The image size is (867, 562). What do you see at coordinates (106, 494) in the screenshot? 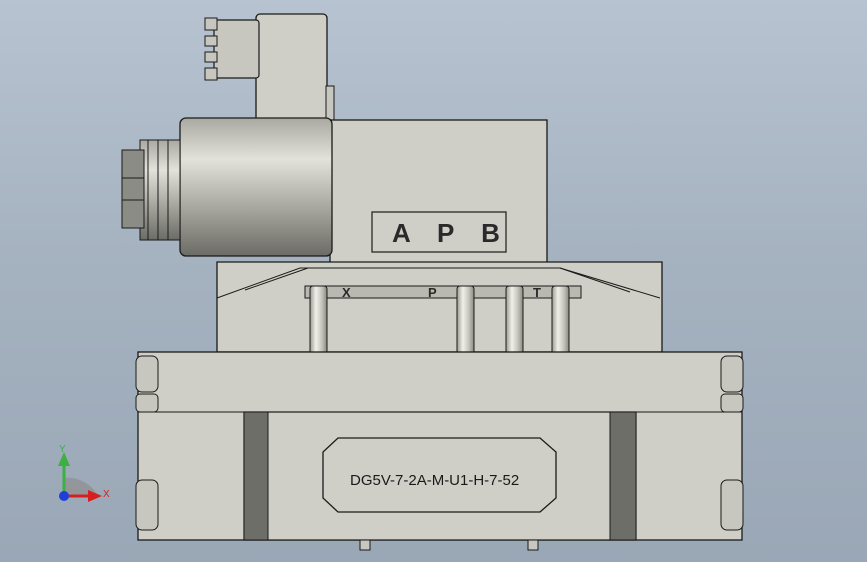
I see `x-axis-label: X` at bounding box center [106, 494].